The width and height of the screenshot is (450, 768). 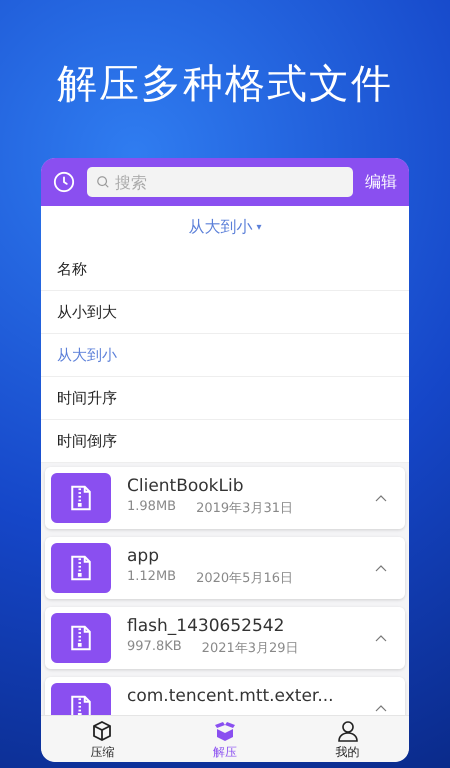 What do you see at coordinates (206, 626) in the screenshot?
I see `file-name: flash_1430652542` at bounding box center [206, 626].